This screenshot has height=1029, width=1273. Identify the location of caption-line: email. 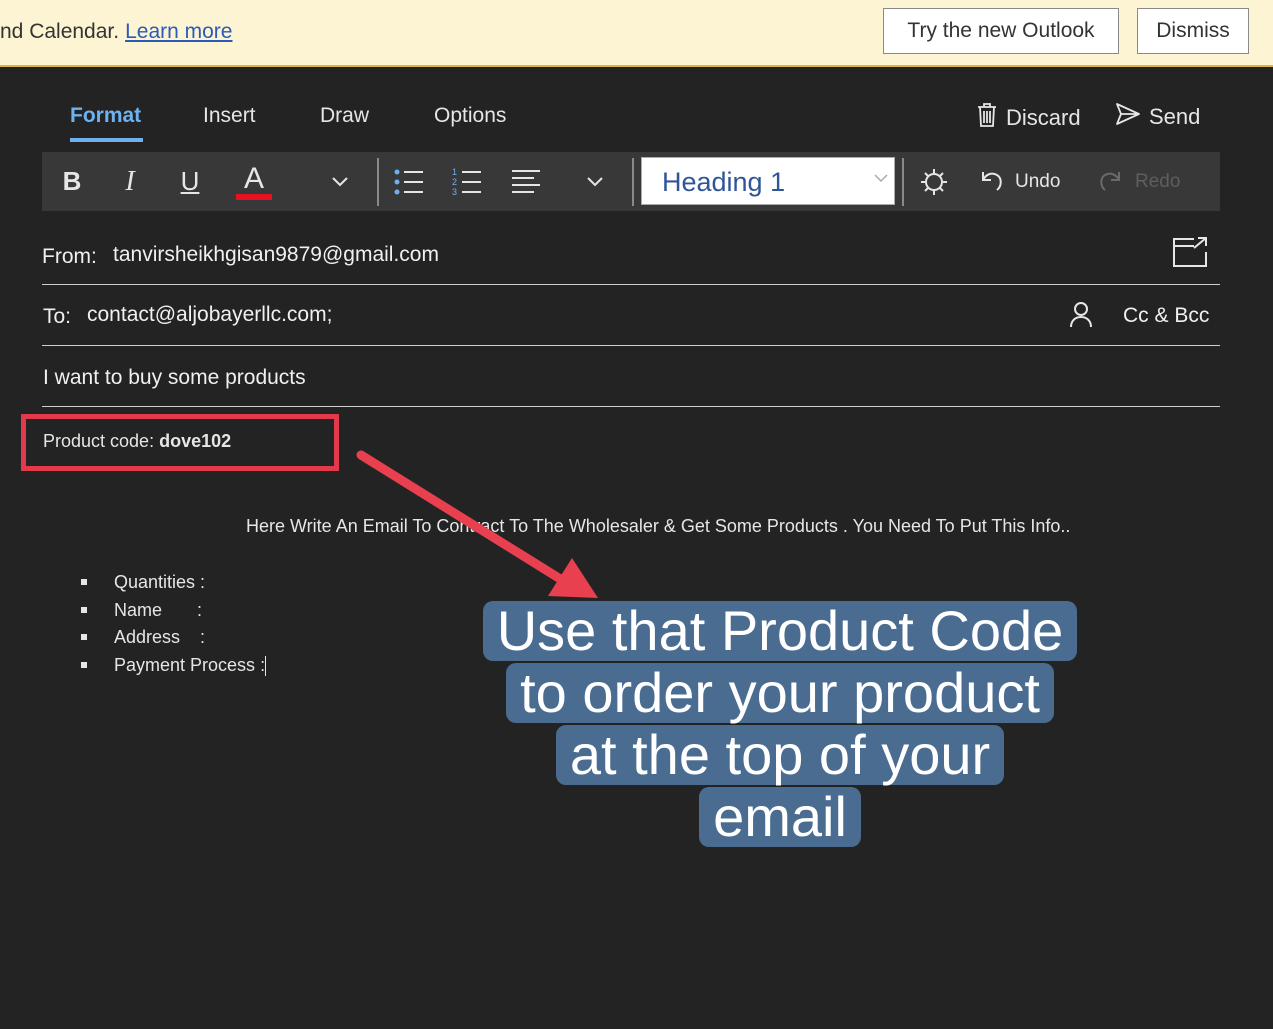
(780, 817).